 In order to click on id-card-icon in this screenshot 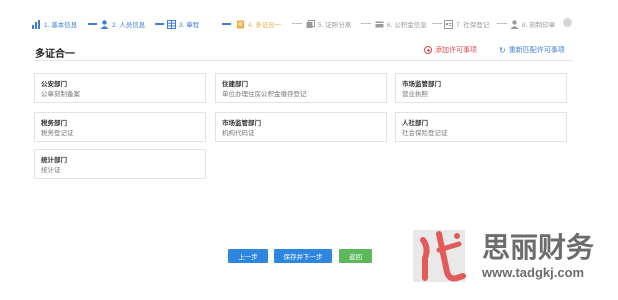, I will do `click(448, 24)`.